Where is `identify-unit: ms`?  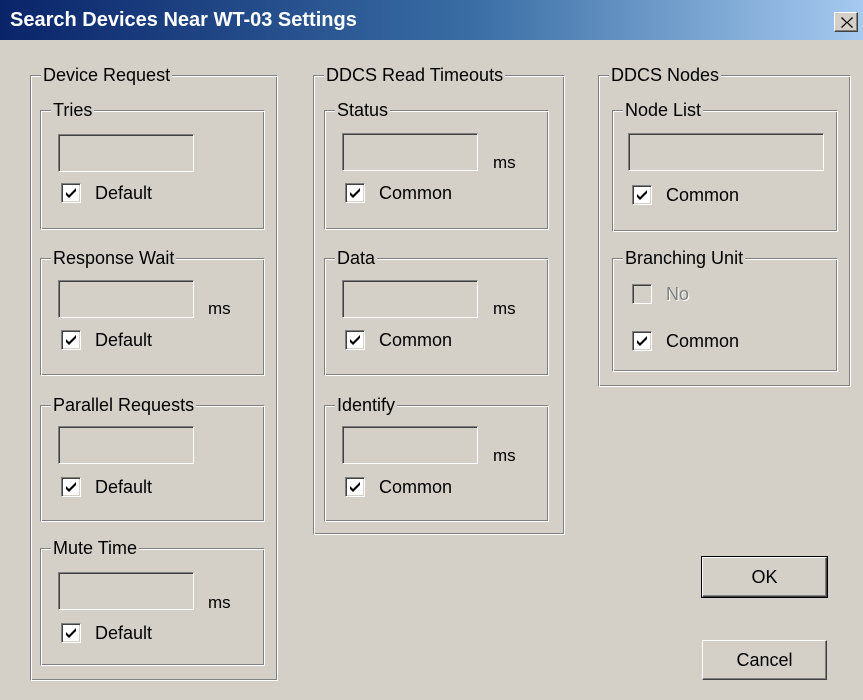 identify-unit: ms is located at coordinates (504, 455).